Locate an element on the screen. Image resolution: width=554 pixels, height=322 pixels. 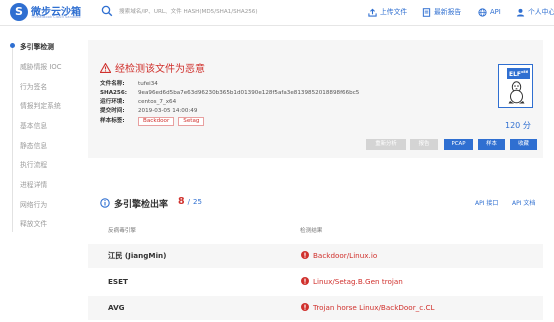
detection-result: Trojan horse Linux/BackDoor_c.CL is located at coordinates (368, 307).